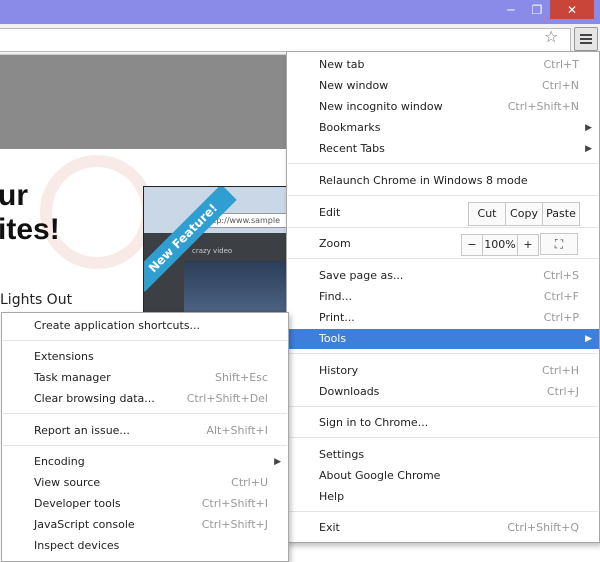 The width and height of the screenshot is (600, 562). What do you see at coordinates (332, 496) in the screenshot?
I see `menu-item-label: Help` at bounding box center [332, 496].